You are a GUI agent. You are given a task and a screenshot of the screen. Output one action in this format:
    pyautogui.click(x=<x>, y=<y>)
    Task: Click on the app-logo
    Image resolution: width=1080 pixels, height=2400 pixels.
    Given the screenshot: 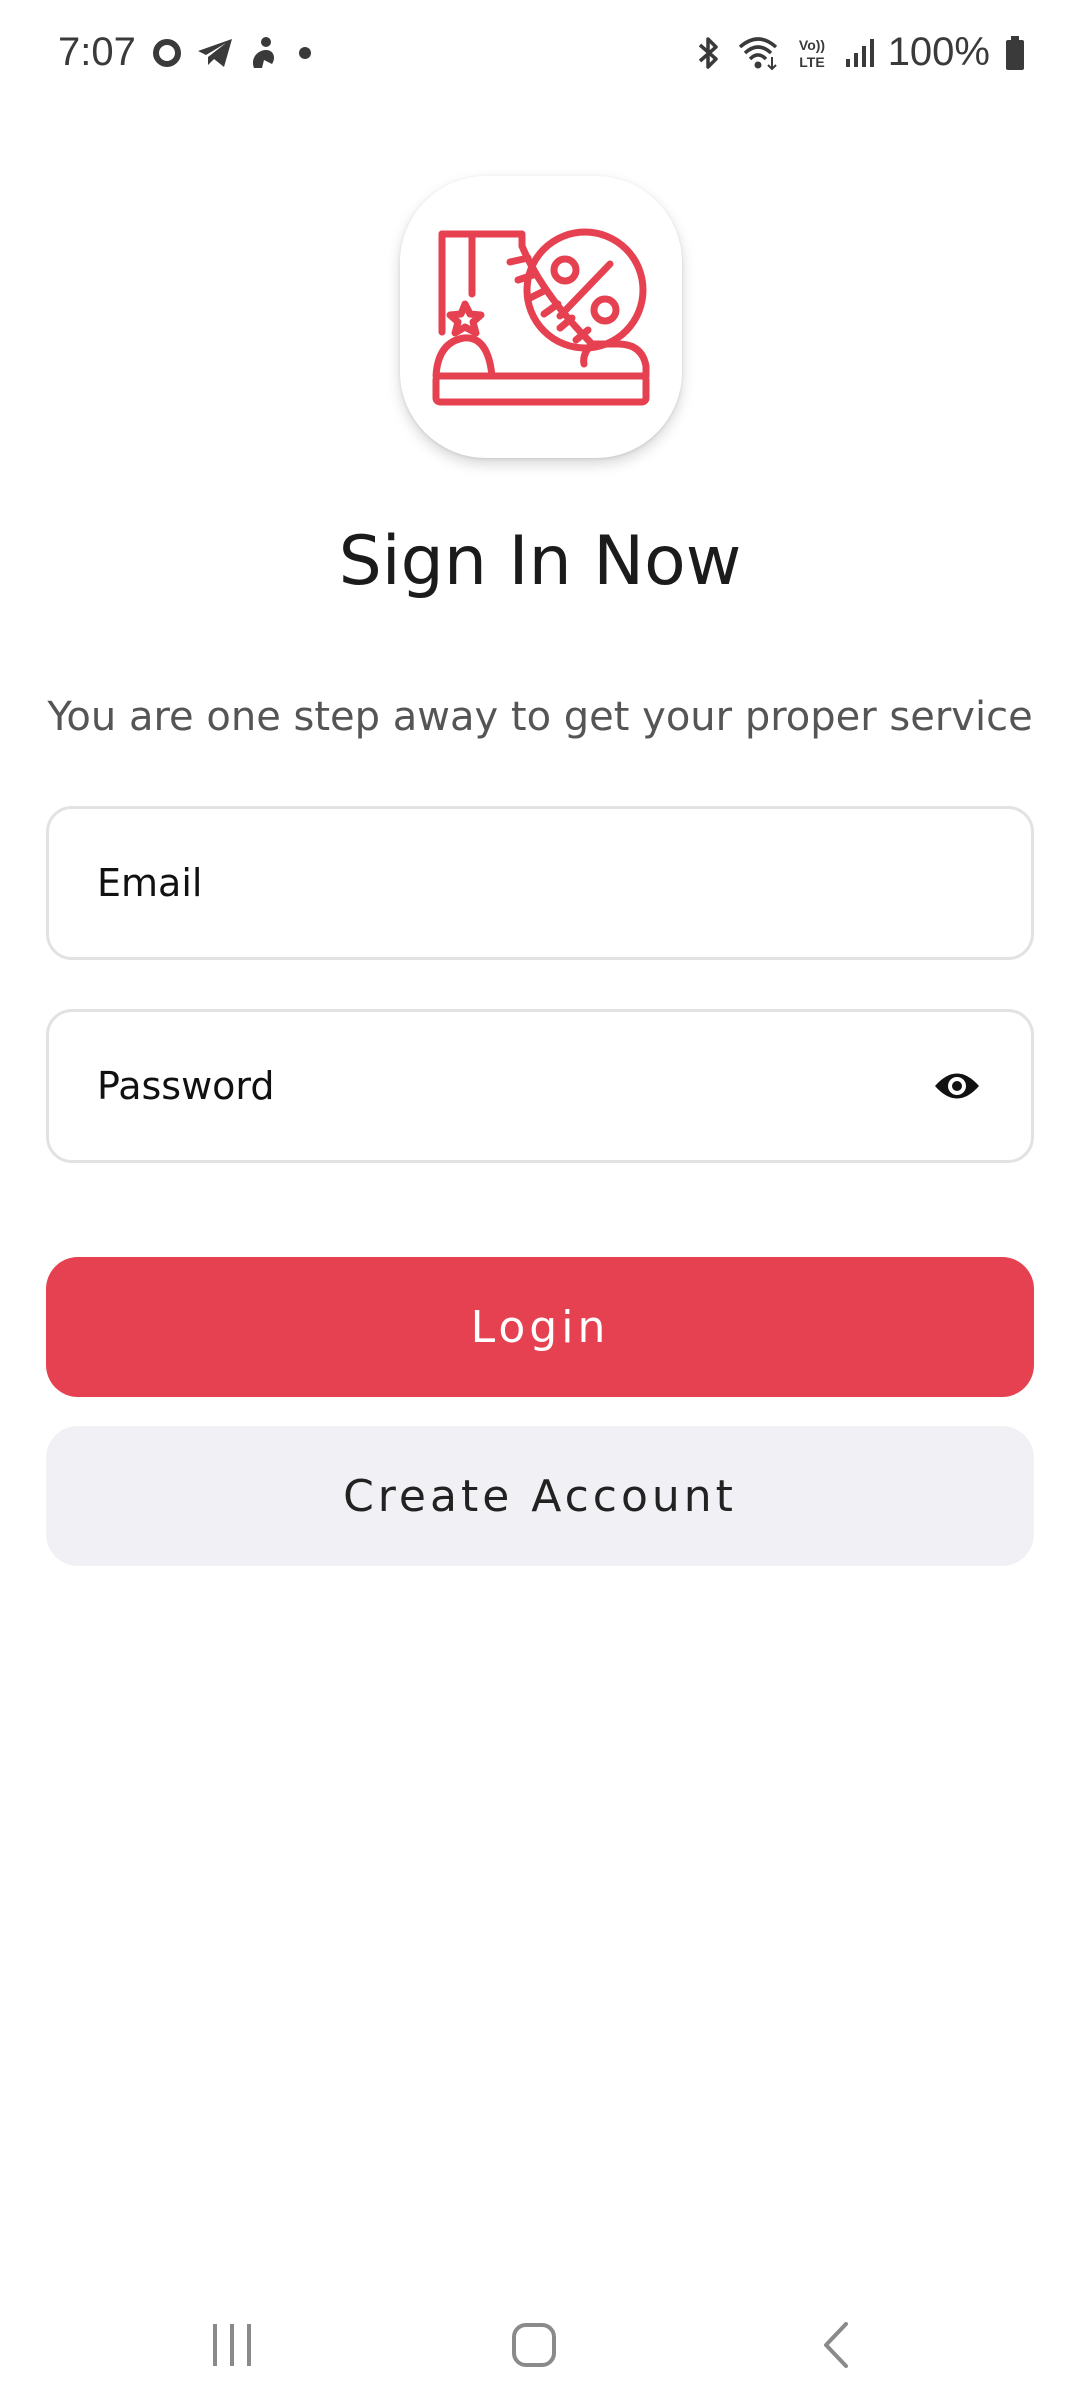 What is the action you would take?
    pyautogui.click(x=541, y=317)
    